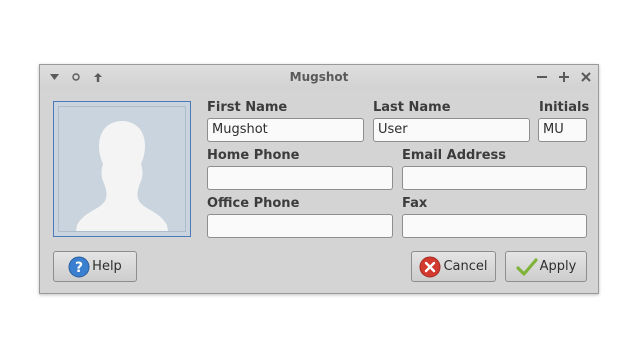 The image size is (640, 360). I want to click on email-label: Email Address, so click(454, 155).